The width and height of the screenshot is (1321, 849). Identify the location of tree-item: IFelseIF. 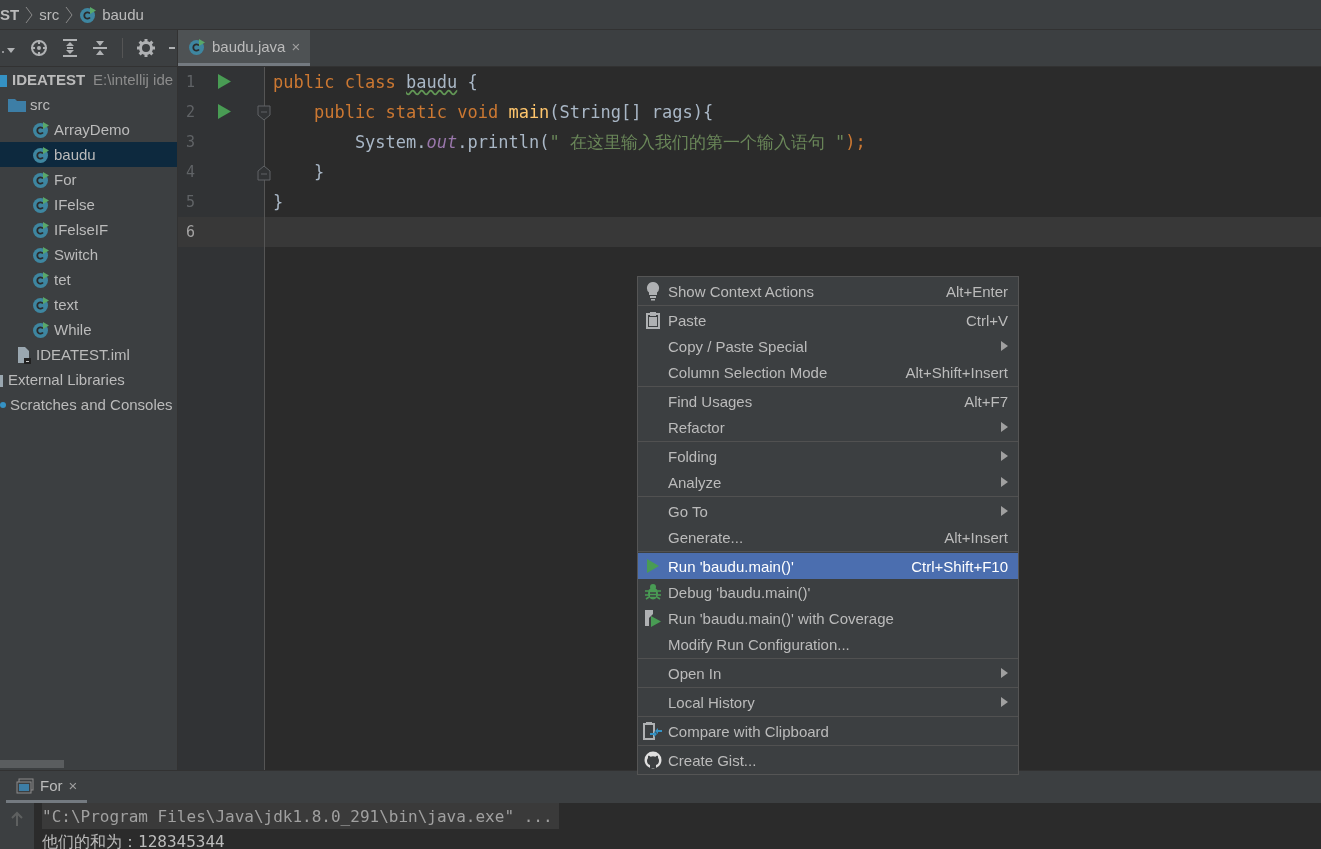
(88, 229).